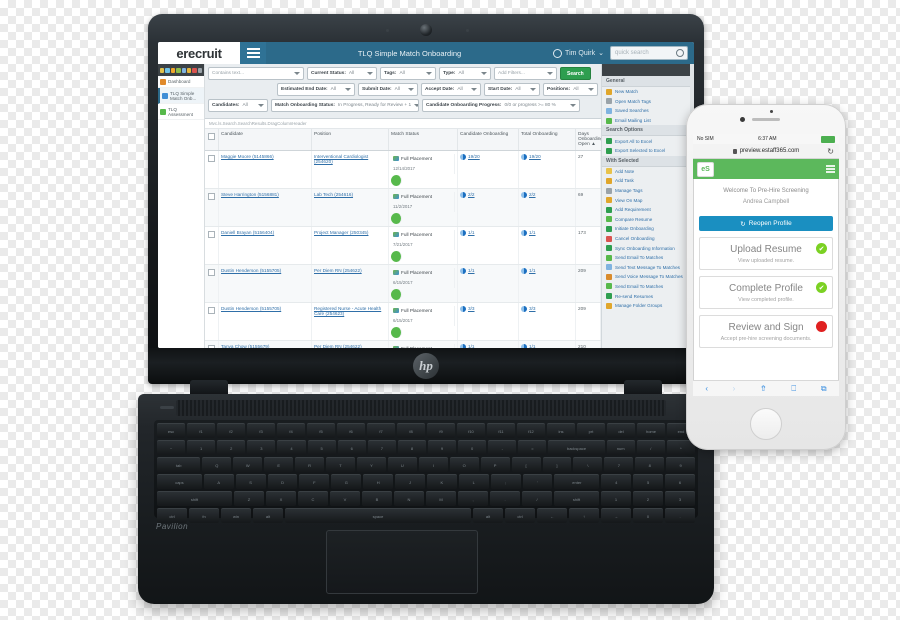  What do you see at coordinates (648, 220) in the screenshot?
I see `panel-action-compare-resume: Compare Resume` at bounding box center [648, 220].